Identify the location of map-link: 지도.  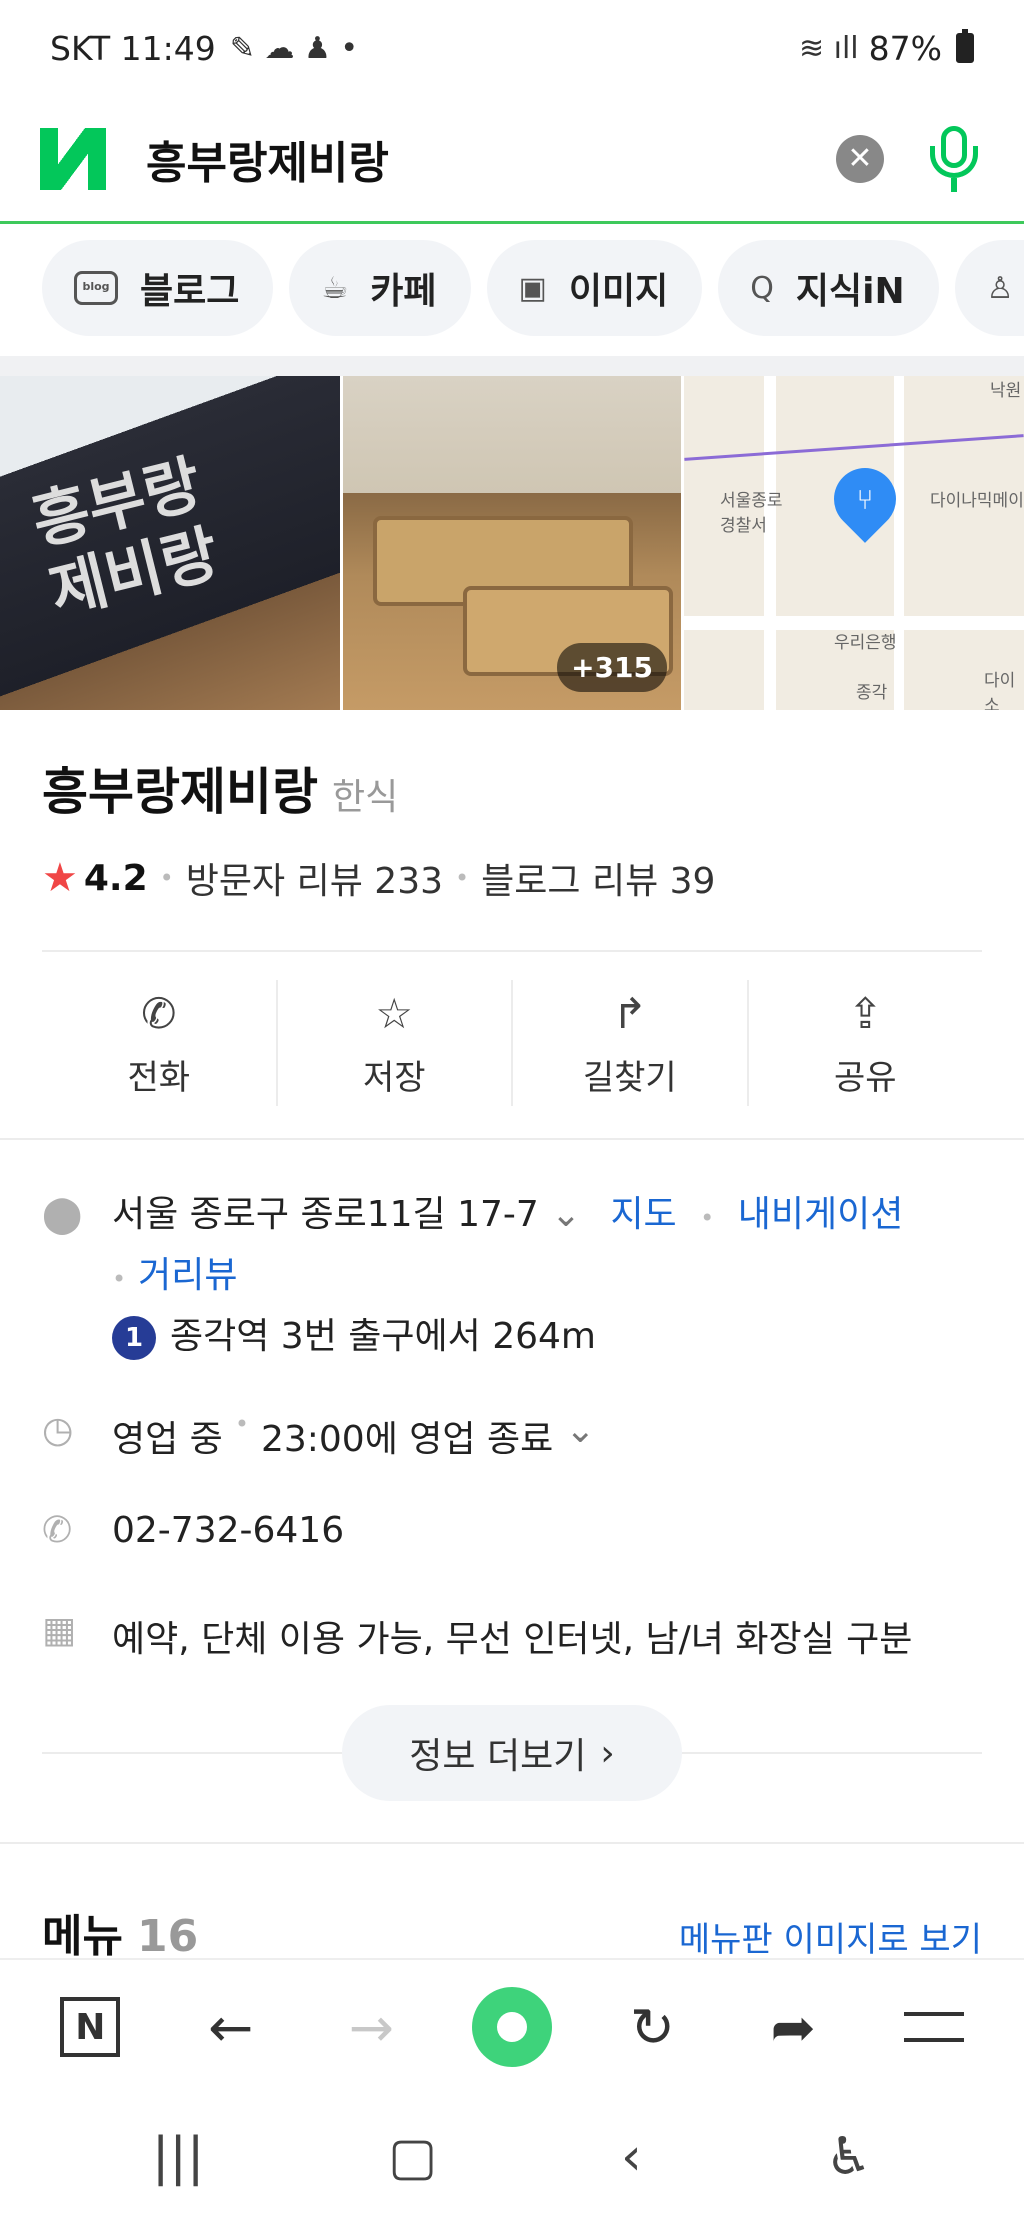
(643, 1214).